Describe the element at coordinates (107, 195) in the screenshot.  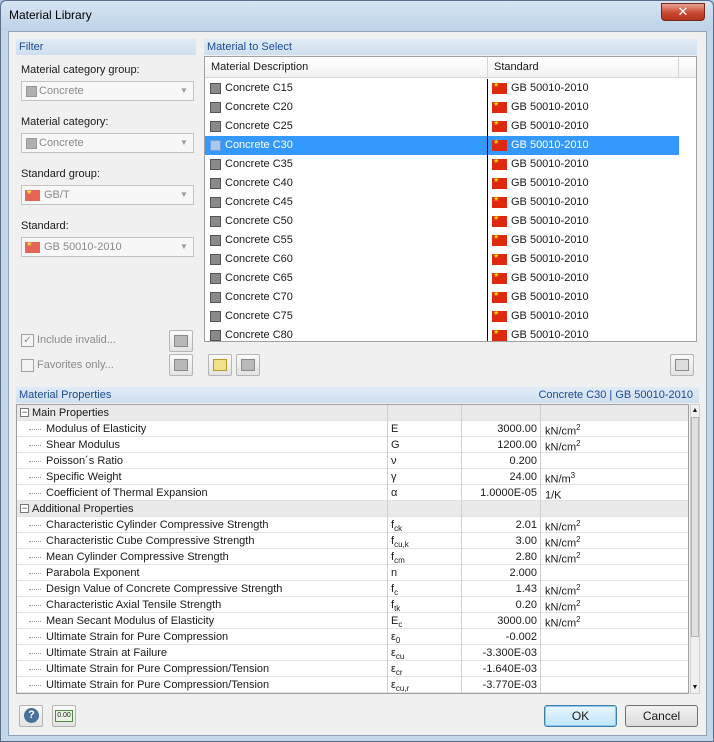
I see `standard-group-combo: GB/T ▼` at that location.